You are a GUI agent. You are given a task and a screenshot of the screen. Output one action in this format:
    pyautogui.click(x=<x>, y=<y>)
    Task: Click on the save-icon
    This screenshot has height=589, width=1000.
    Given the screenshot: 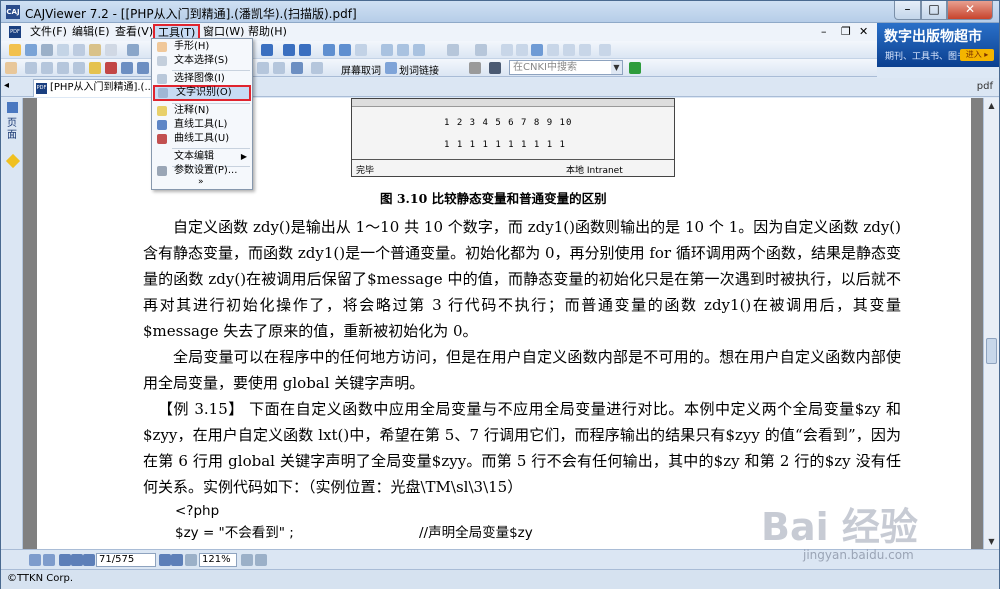 What is the action you would take?
    pyautogui.click(x=31, y=50)
    